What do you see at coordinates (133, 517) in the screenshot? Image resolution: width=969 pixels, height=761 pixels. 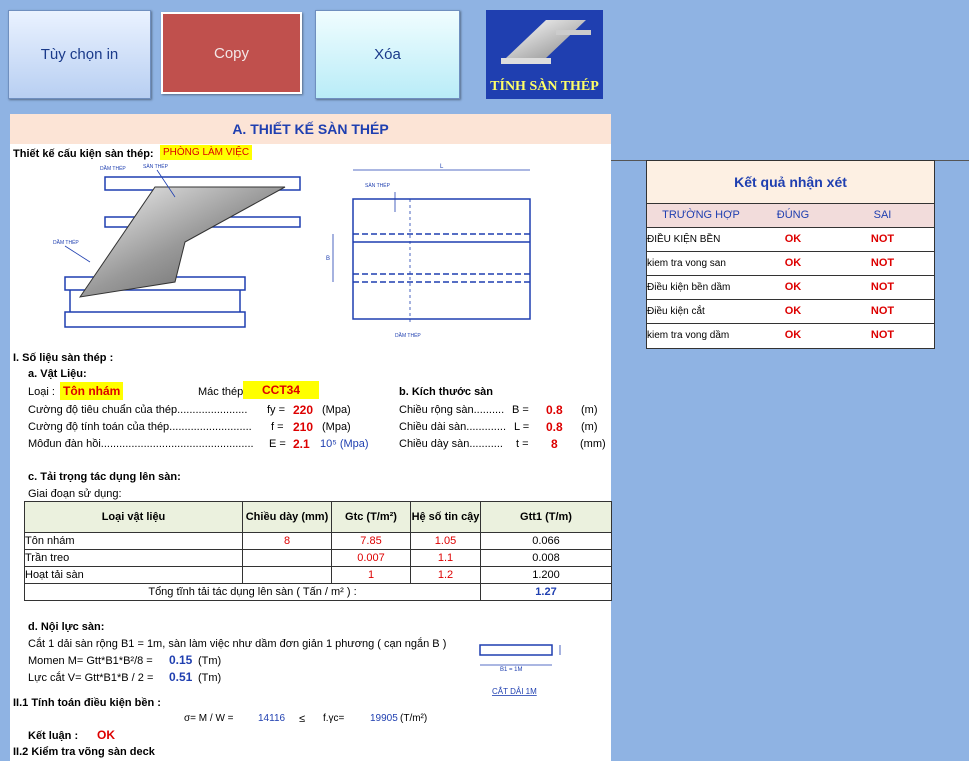 I see `col-material: Loại vật liệu` at bounding box center [133, 517].